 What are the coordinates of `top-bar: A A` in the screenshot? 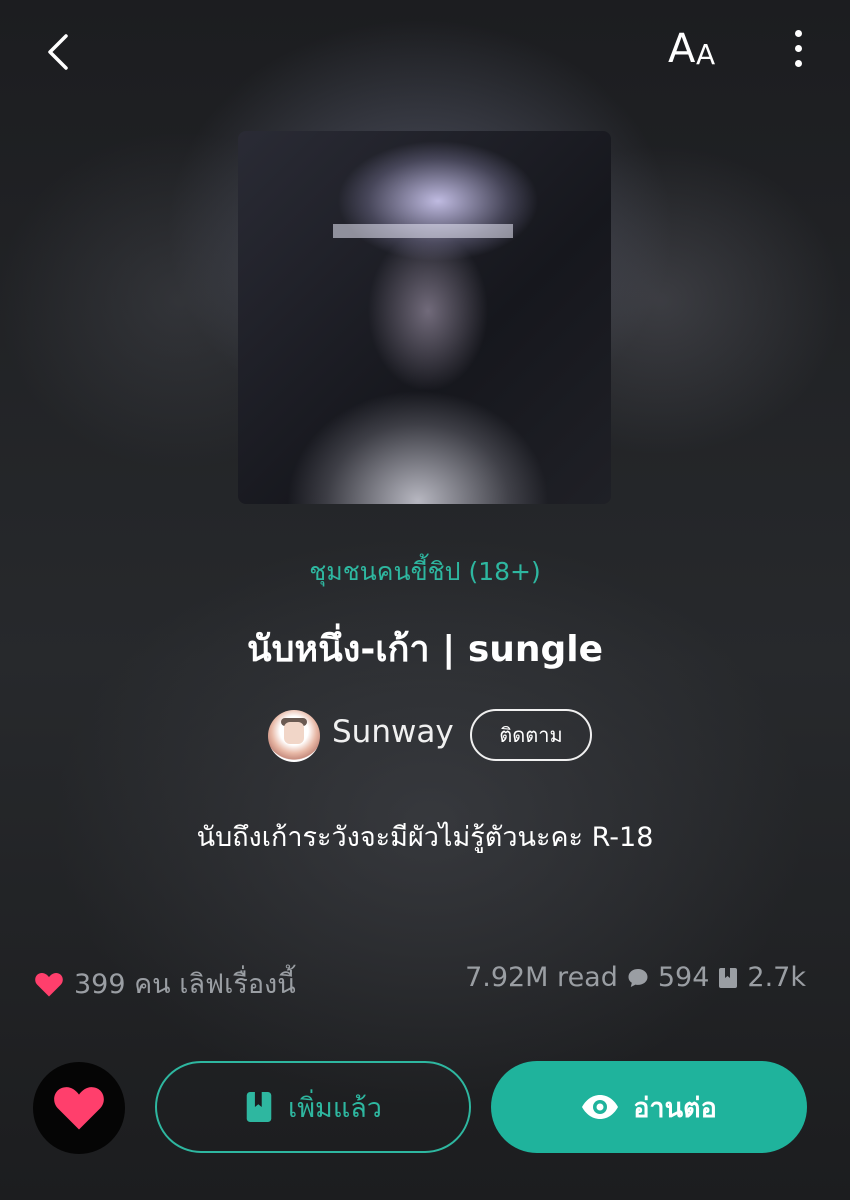 It's located at (425, 50).